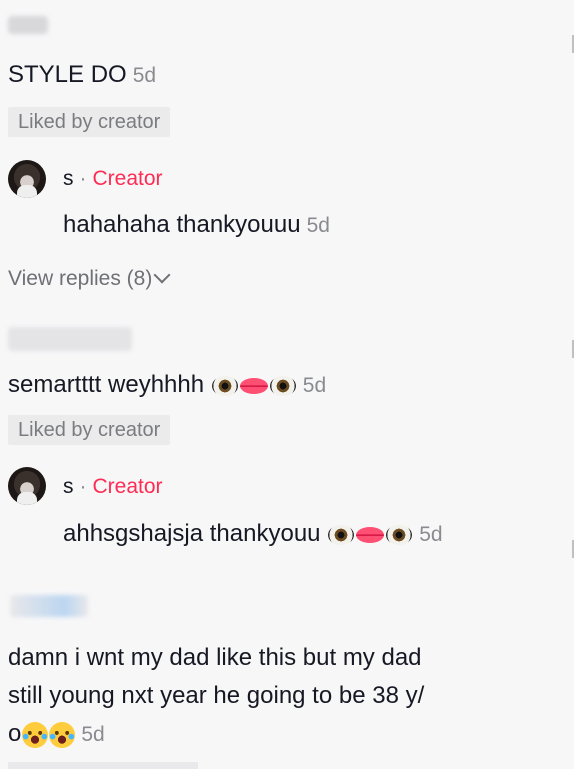 The width and height of the screenshot is (574, 769). What do you see at coordinates (68, 178) in the screenshot?
I see `reply-1-username: s` at bounding box center [68, 178].